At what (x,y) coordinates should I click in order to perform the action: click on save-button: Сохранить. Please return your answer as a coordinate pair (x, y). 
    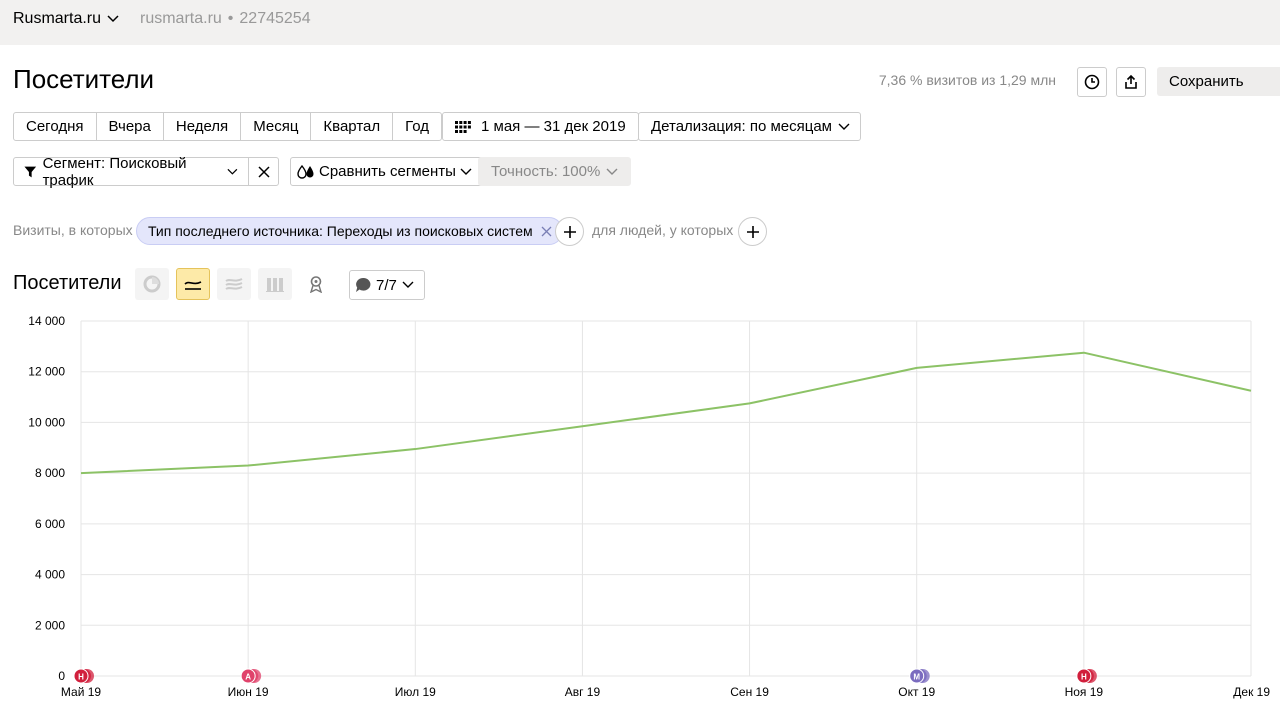
    Looking at the image, I should click on (1218, 81).